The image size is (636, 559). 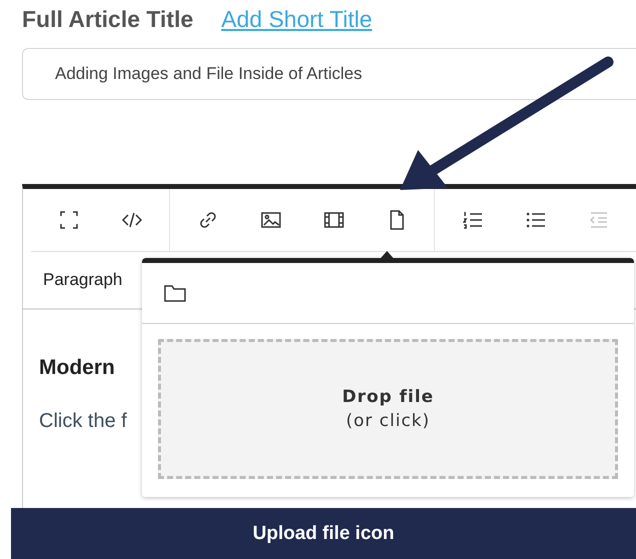 I want to click on content-heading: Modern, so click(x=77, y=368).